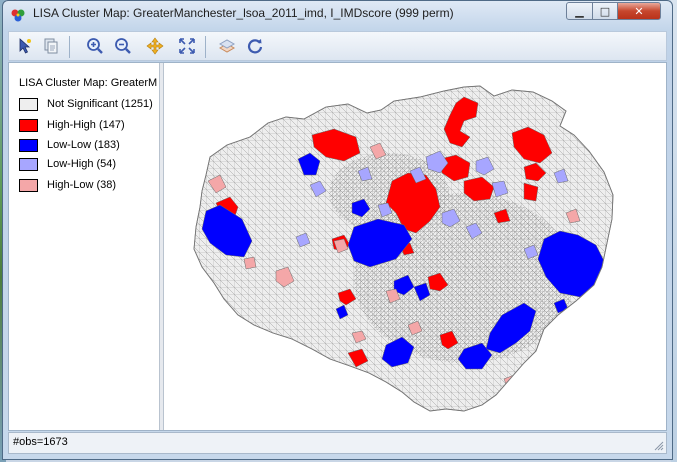 The height and width of the screenshot is (462, 677). What do you see at coordinates (337, 443) in the screenshot?
I see `status-bar: #obs=1673` at bounding box center [337, 443].